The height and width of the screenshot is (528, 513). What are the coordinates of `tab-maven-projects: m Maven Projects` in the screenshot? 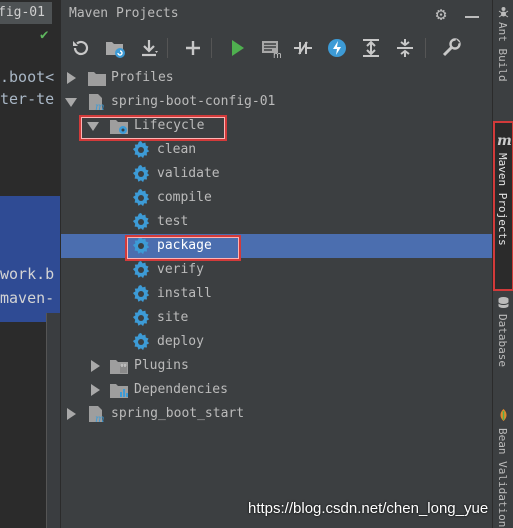 It's located at (503, 206).